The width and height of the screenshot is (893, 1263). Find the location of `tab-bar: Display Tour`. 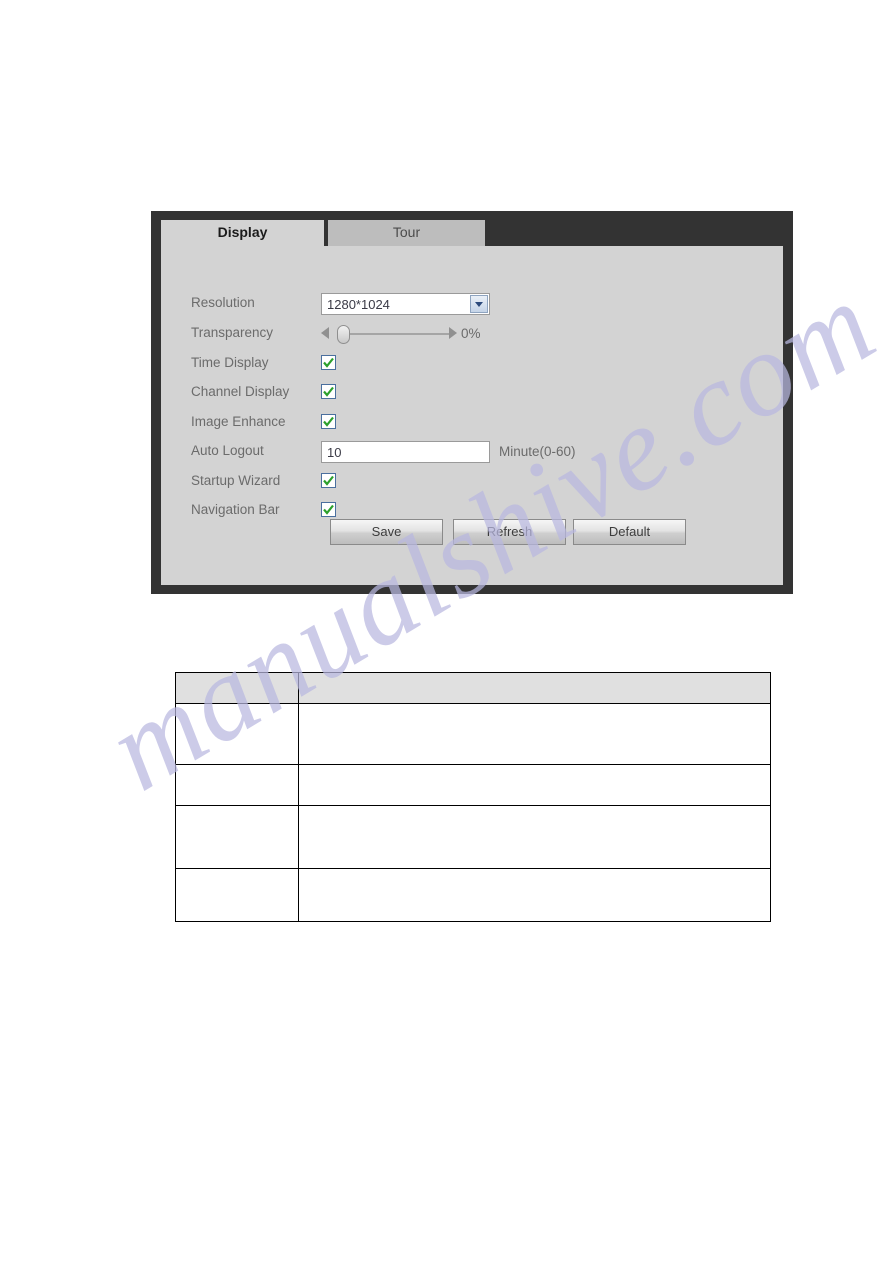

tab-bar: Display Tour is located at coordinates (472, 228).